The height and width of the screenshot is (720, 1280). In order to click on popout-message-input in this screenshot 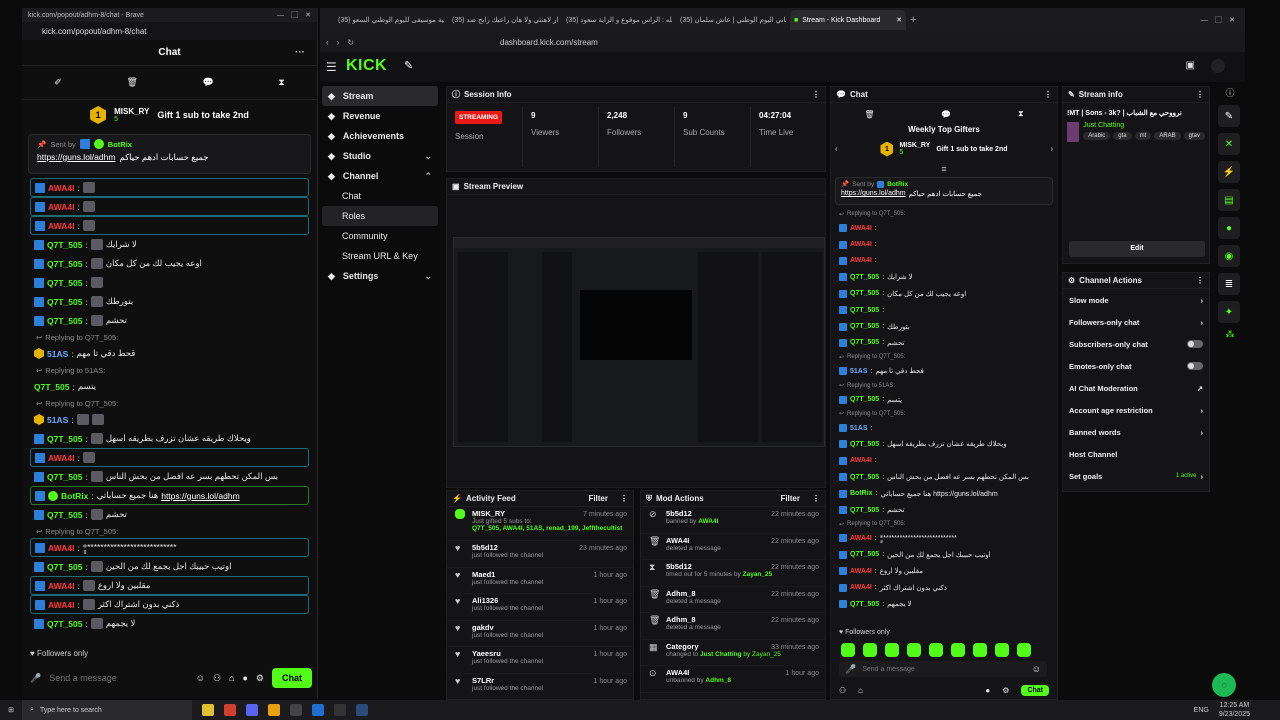, I will do `click(118, 678)`.